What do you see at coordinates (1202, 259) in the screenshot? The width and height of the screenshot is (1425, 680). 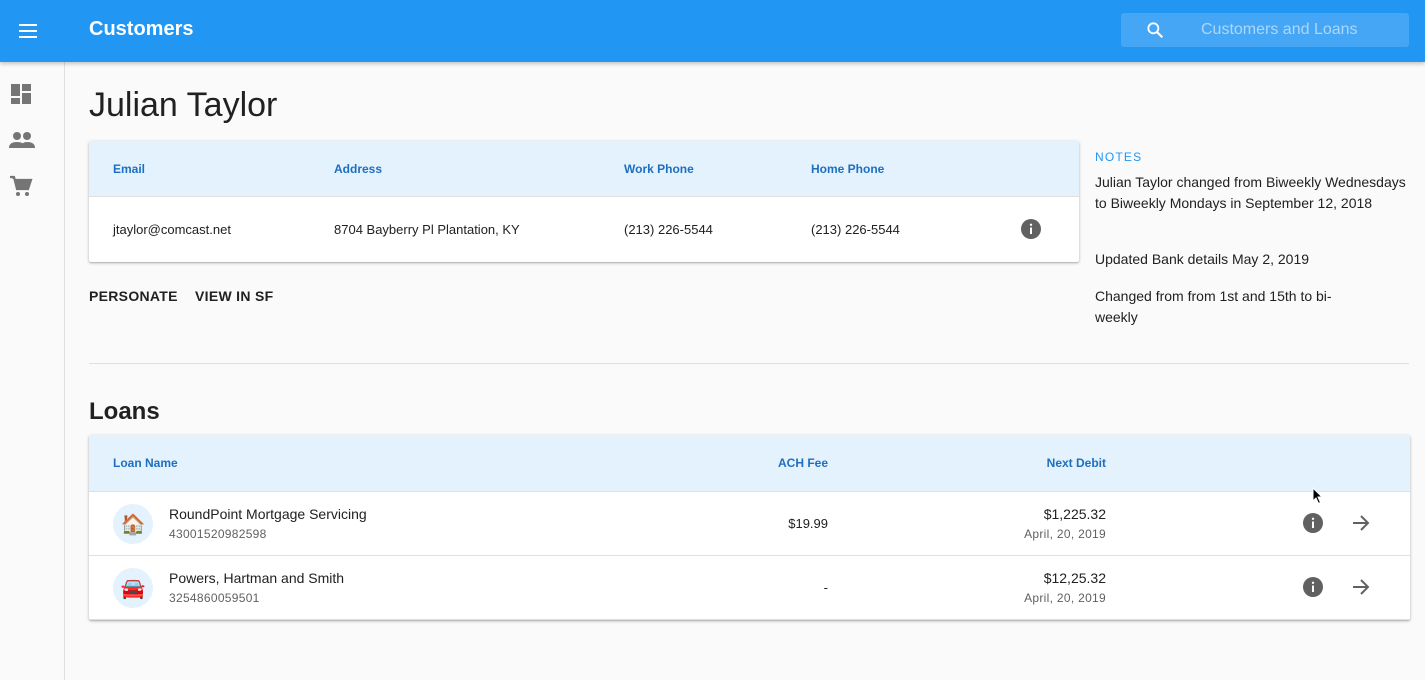 I see `note-item: Updated Bank details May 2, 2019` at bounding box center [1202, 259].